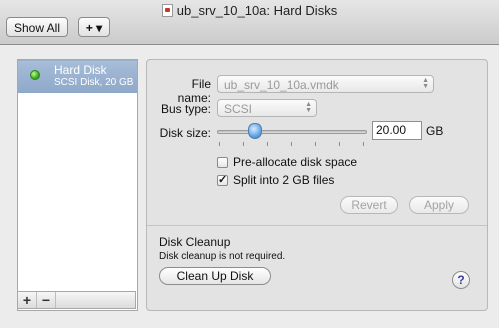  Describe the element at coordinates (194, 91) in the screenshot. I see `file-name-label: File name:` at that location.